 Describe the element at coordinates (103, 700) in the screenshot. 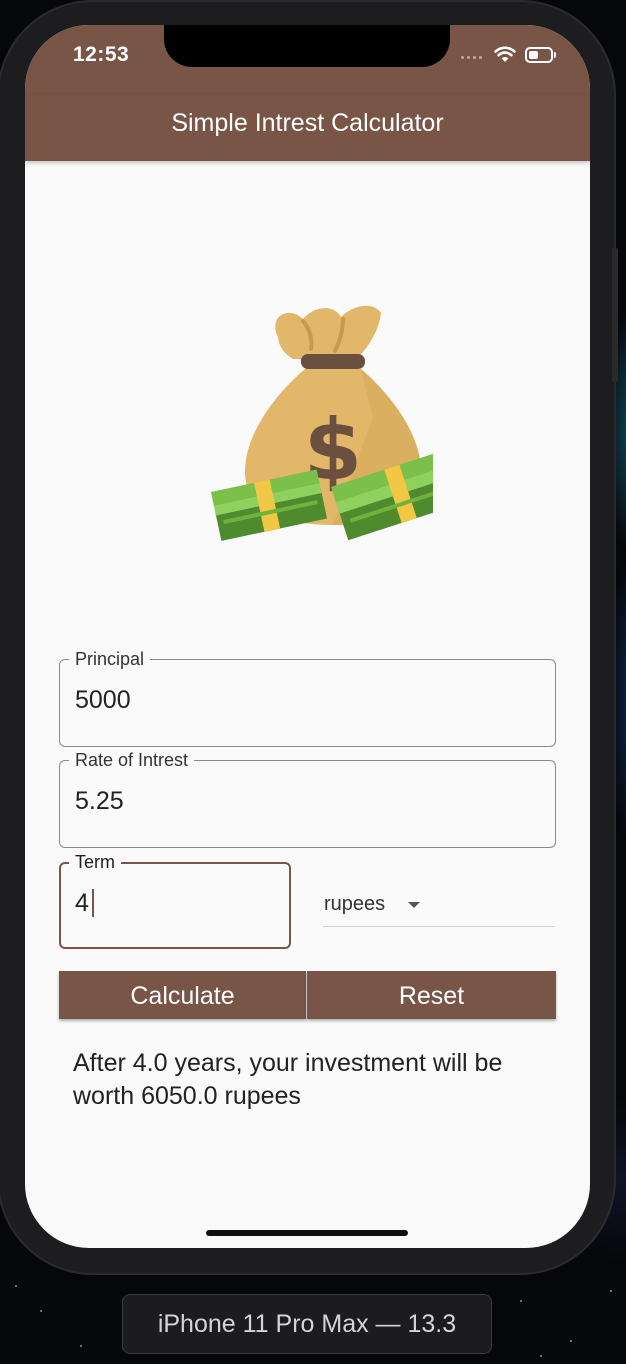

I see `principal-value: 5000` at that location.